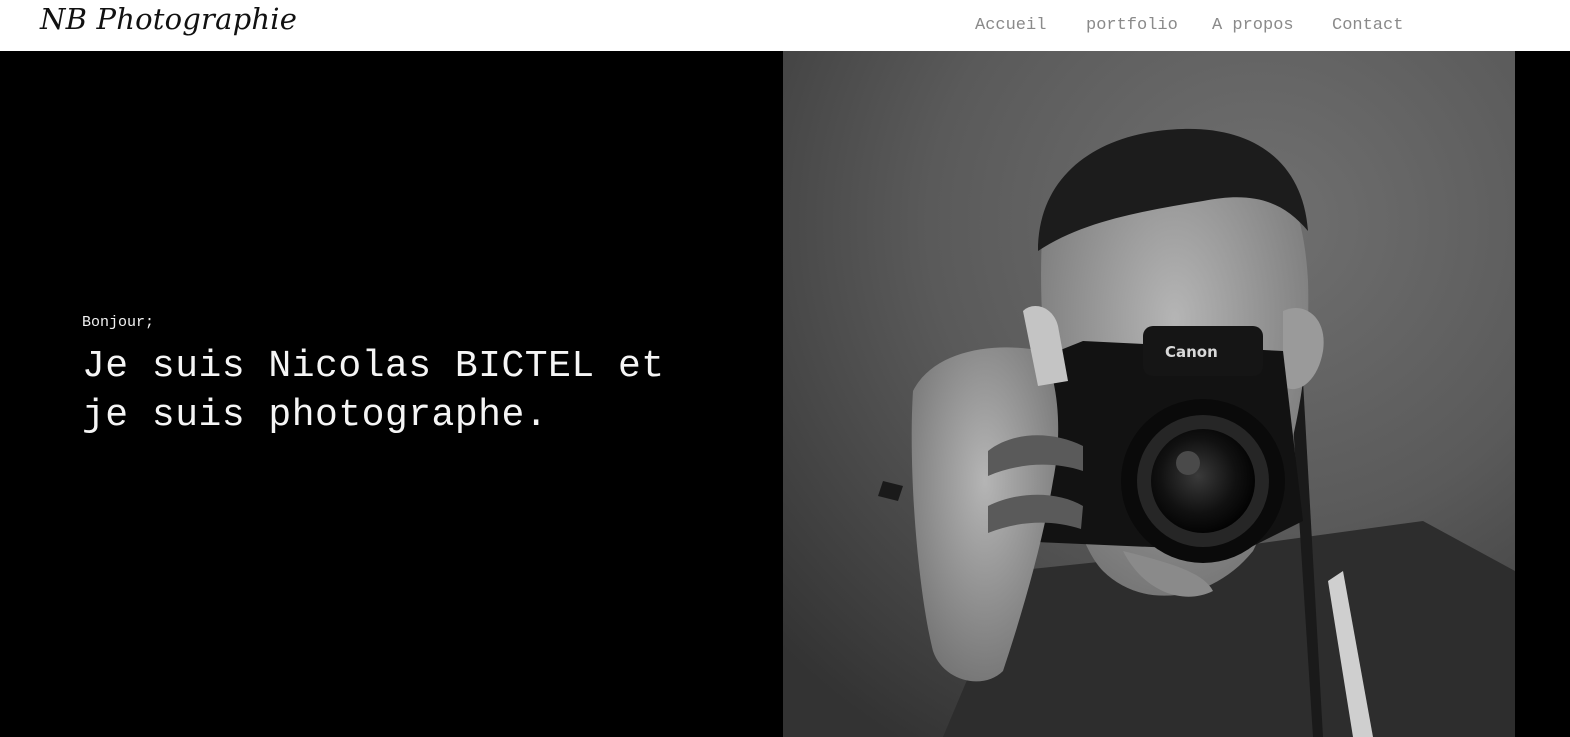 This screenshot has width=1570, height=737. Describe the element at coordinates (1132, 25) in the screenshot. I see `nav-item-portfolio: portfolio` at that location.